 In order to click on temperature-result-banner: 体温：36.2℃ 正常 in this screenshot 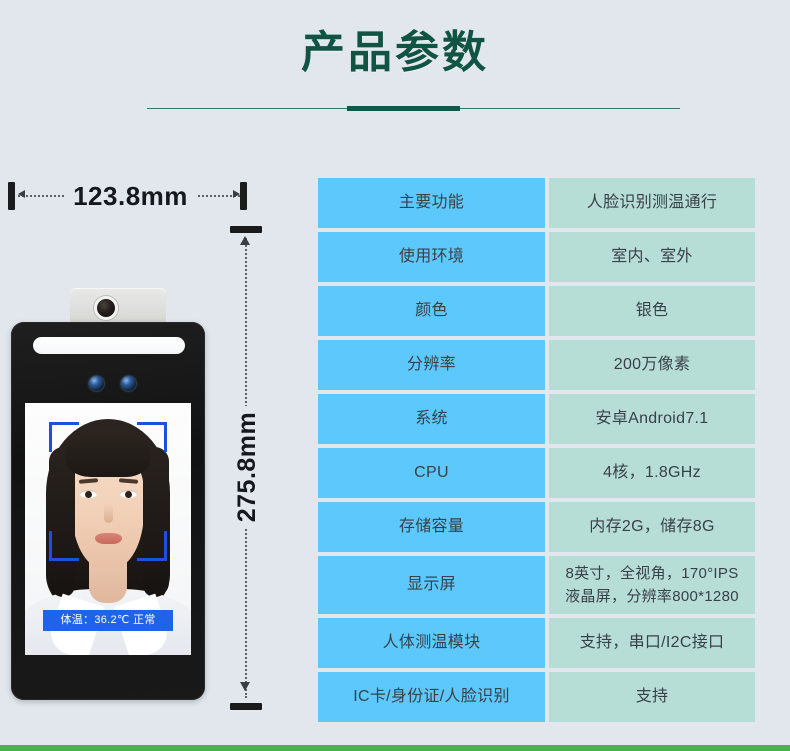, I will do `click(108, 620)`.